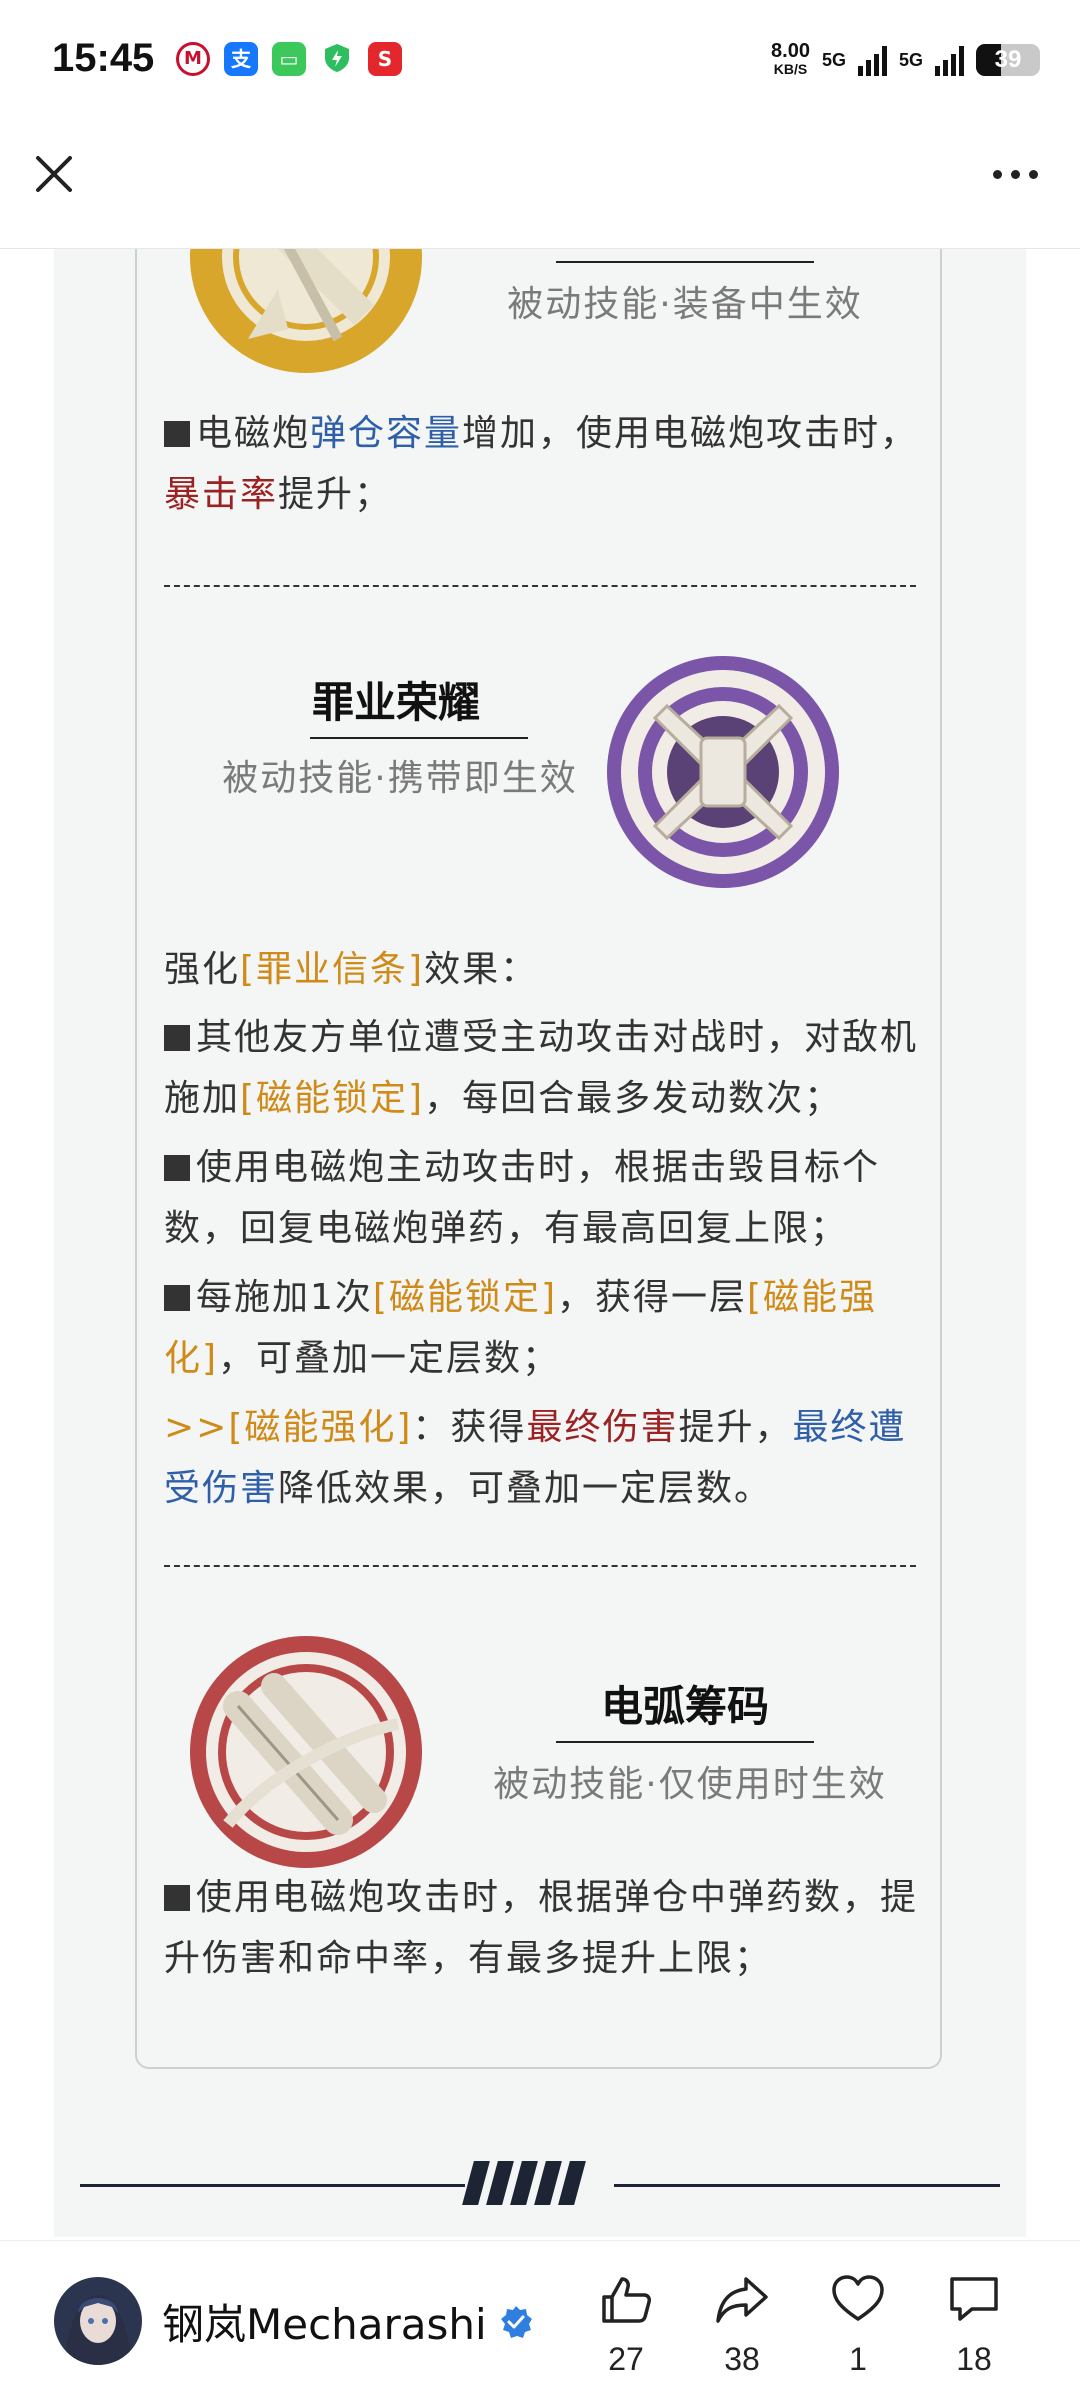  Describe the element at coordinates (690, 1784) in the screenshot. I see `skill-type-label: 被动技能·仅使用时生效` at that location.